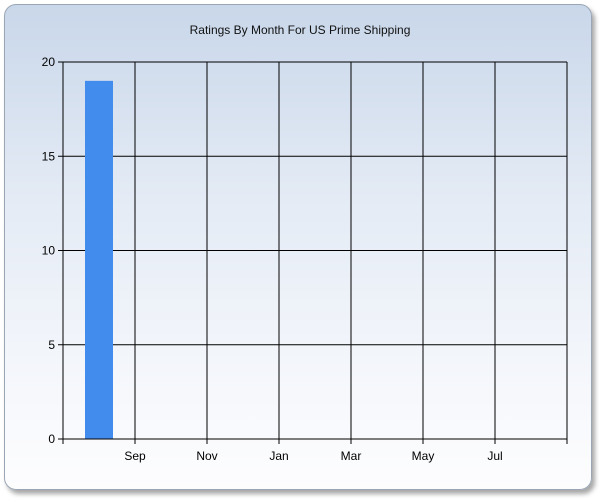 This screenshot has width=600, height=500. What do you see at coordinates (49, 62) in the screenshot?
I see `y-tick-label-20: 20` at bounding box center [49, 62].